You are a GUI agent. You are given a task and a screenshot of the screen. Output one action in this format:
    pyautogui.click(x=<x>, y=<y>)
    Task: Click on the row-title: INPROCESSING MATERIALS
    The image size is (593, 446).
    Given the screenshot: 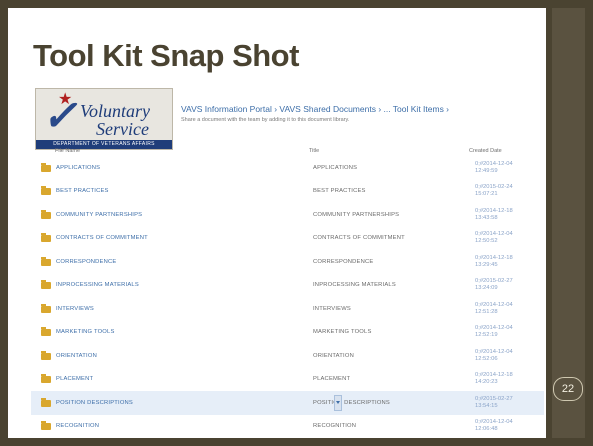 What is the action you would take?
    pyautogui.click(x=354, y=285)
    